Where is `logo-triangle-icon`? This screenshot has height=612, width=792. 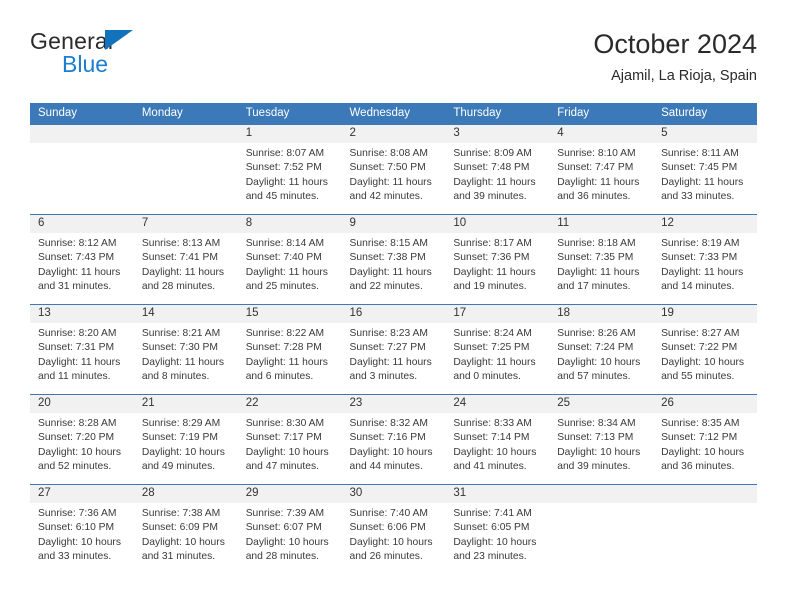 logo-triangle-icon is located at coordinates (119, 40).